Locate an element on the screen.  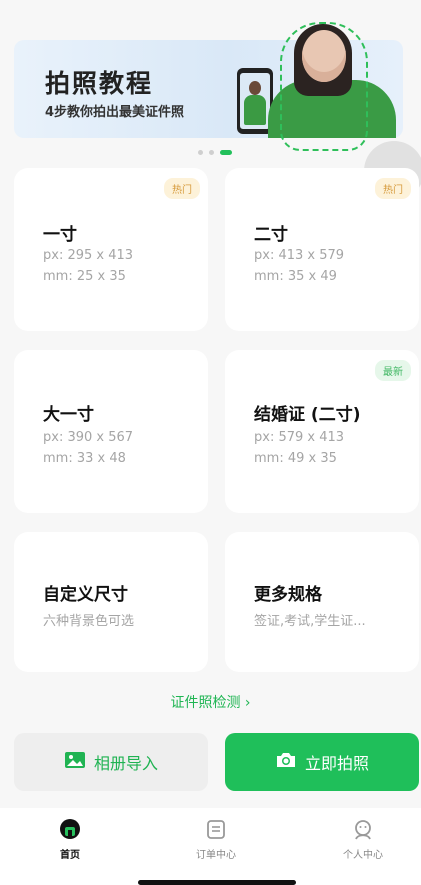
portrait-cutout-outline is located at coordinates (324, 86).